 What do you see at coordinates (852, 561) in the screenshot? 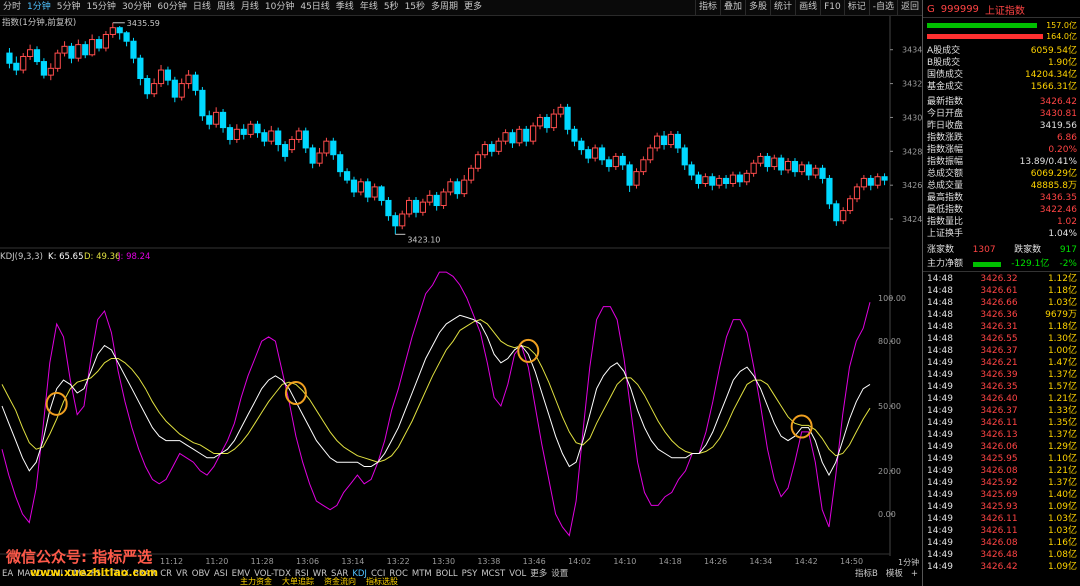
I see `time-label: 14:50` at bounding box center [852, 561].